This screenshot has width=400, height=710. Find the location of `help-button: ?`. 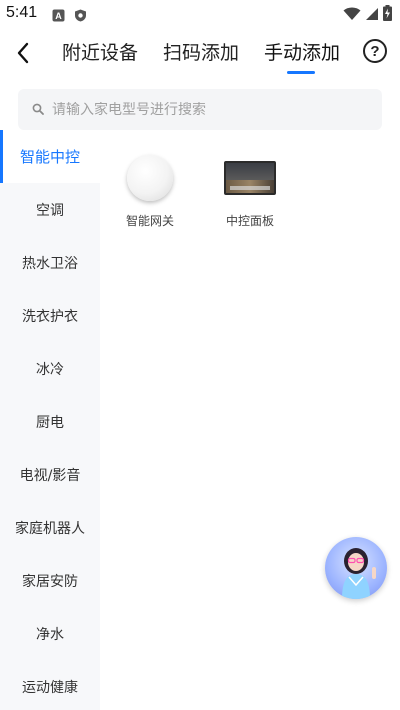

help-button: ? is located at coordinates (375, 51).